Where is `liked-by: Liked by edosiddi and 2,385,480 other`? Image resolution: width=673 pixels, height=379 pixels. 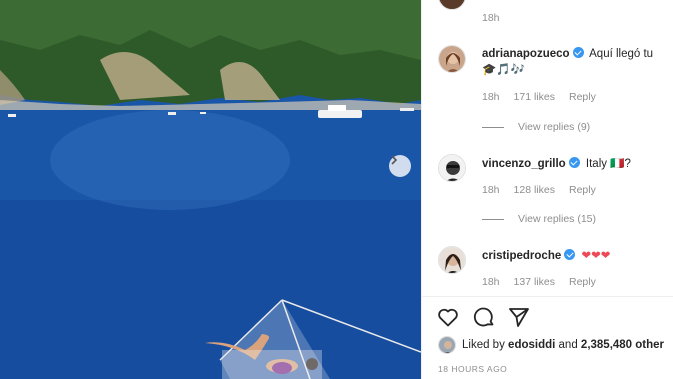 liked-by: Liked by edosiddi and 2,385,480 other is located at coordinates (551, 345).